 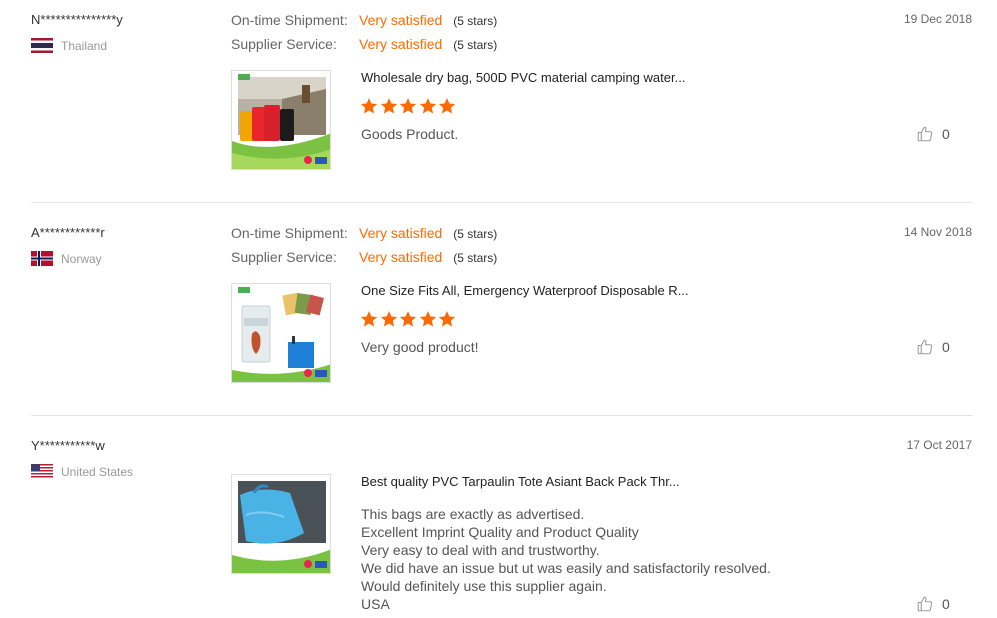 I want to click on review-date: 17 Oct 2017, so click(x=939, y=445).